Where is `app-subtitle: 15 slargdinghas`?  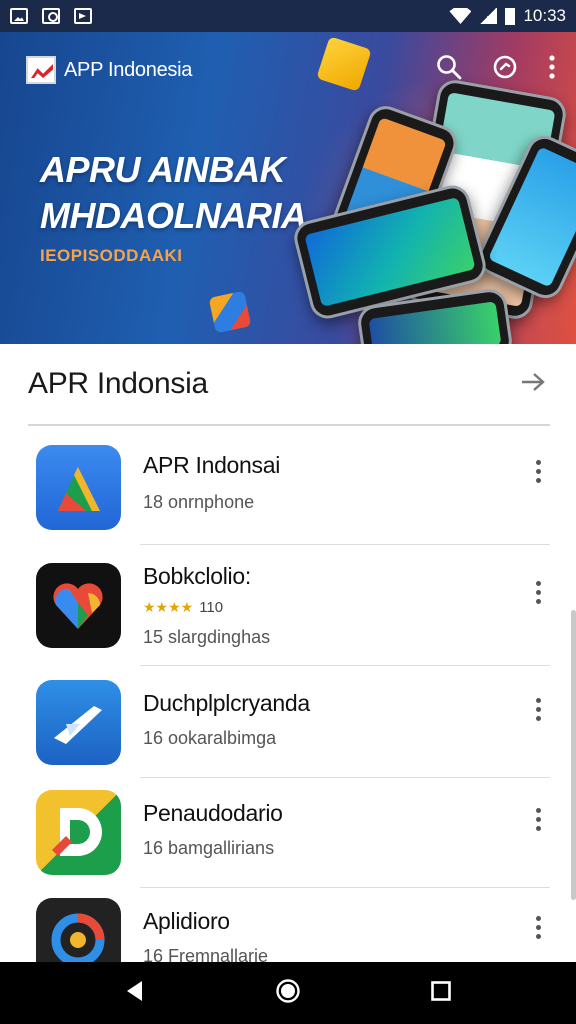 app-subtitle: 15 slargdinghas is located at coordinates (207, 637).